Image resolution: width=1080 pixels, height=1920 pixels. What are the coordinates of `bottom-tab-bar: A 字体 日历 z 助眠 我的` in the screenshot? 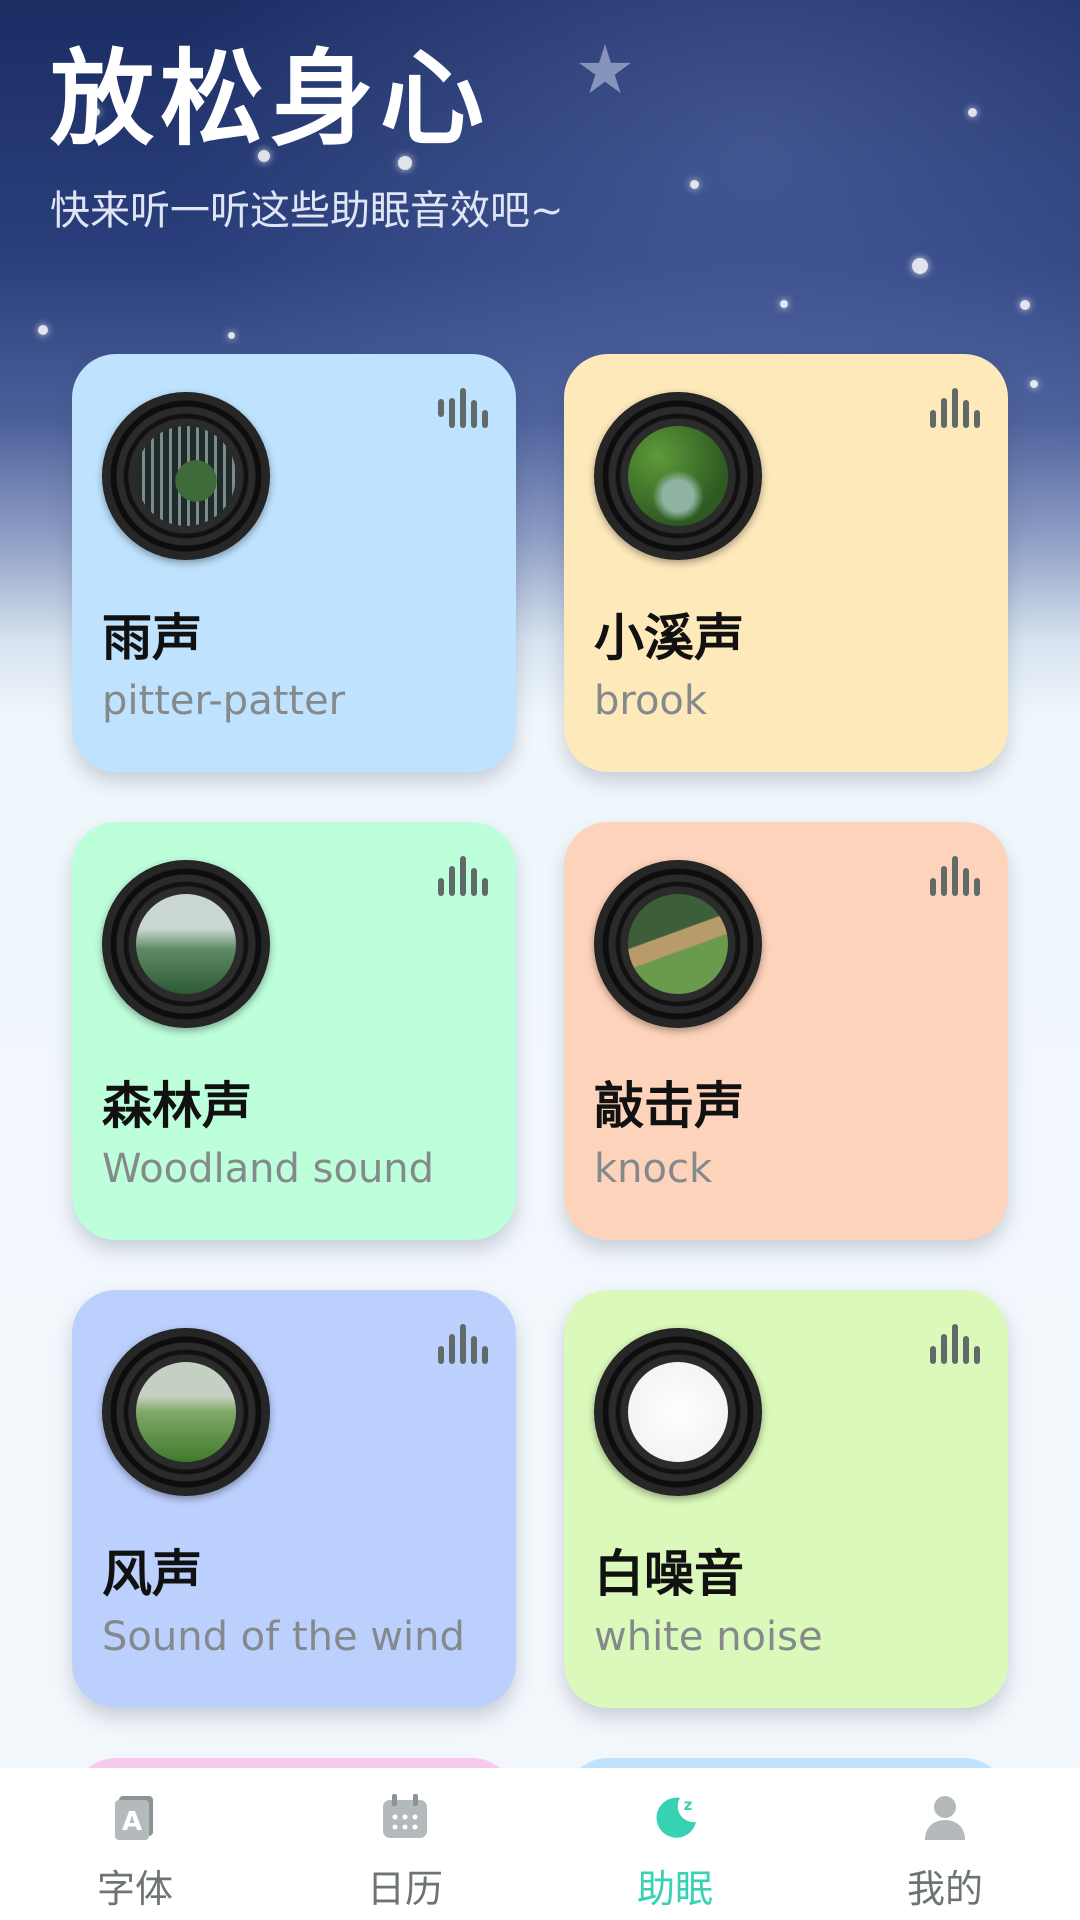 It's located at (540, 1844).